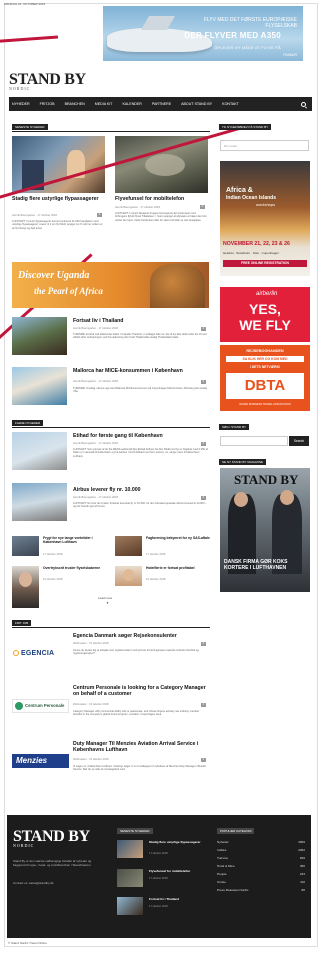 This screenshot has width=326, height=954. What do you see at coordinates (95, 381) in the screenshot?
I see `post-meta-2: Henrik Baumgarten - 17 oktober 2018` at bounding box center [95, 381].